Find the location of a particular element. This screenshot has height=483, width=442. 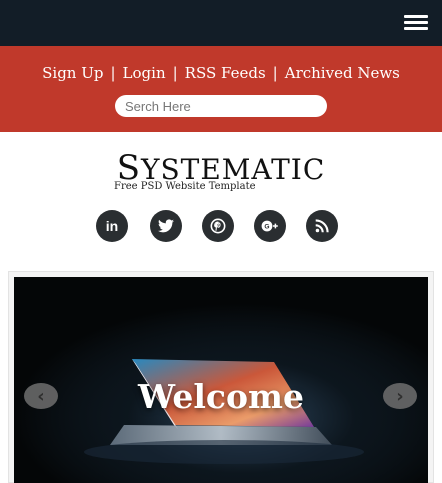

google-plus-glyph: G is located at coordinates (269, 226).